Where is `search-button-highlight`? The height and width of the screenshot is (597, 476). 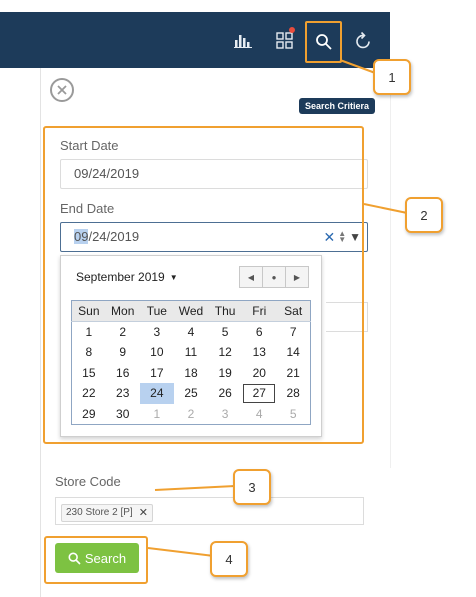
search-button-highlight is located at coordinates (96, 560).